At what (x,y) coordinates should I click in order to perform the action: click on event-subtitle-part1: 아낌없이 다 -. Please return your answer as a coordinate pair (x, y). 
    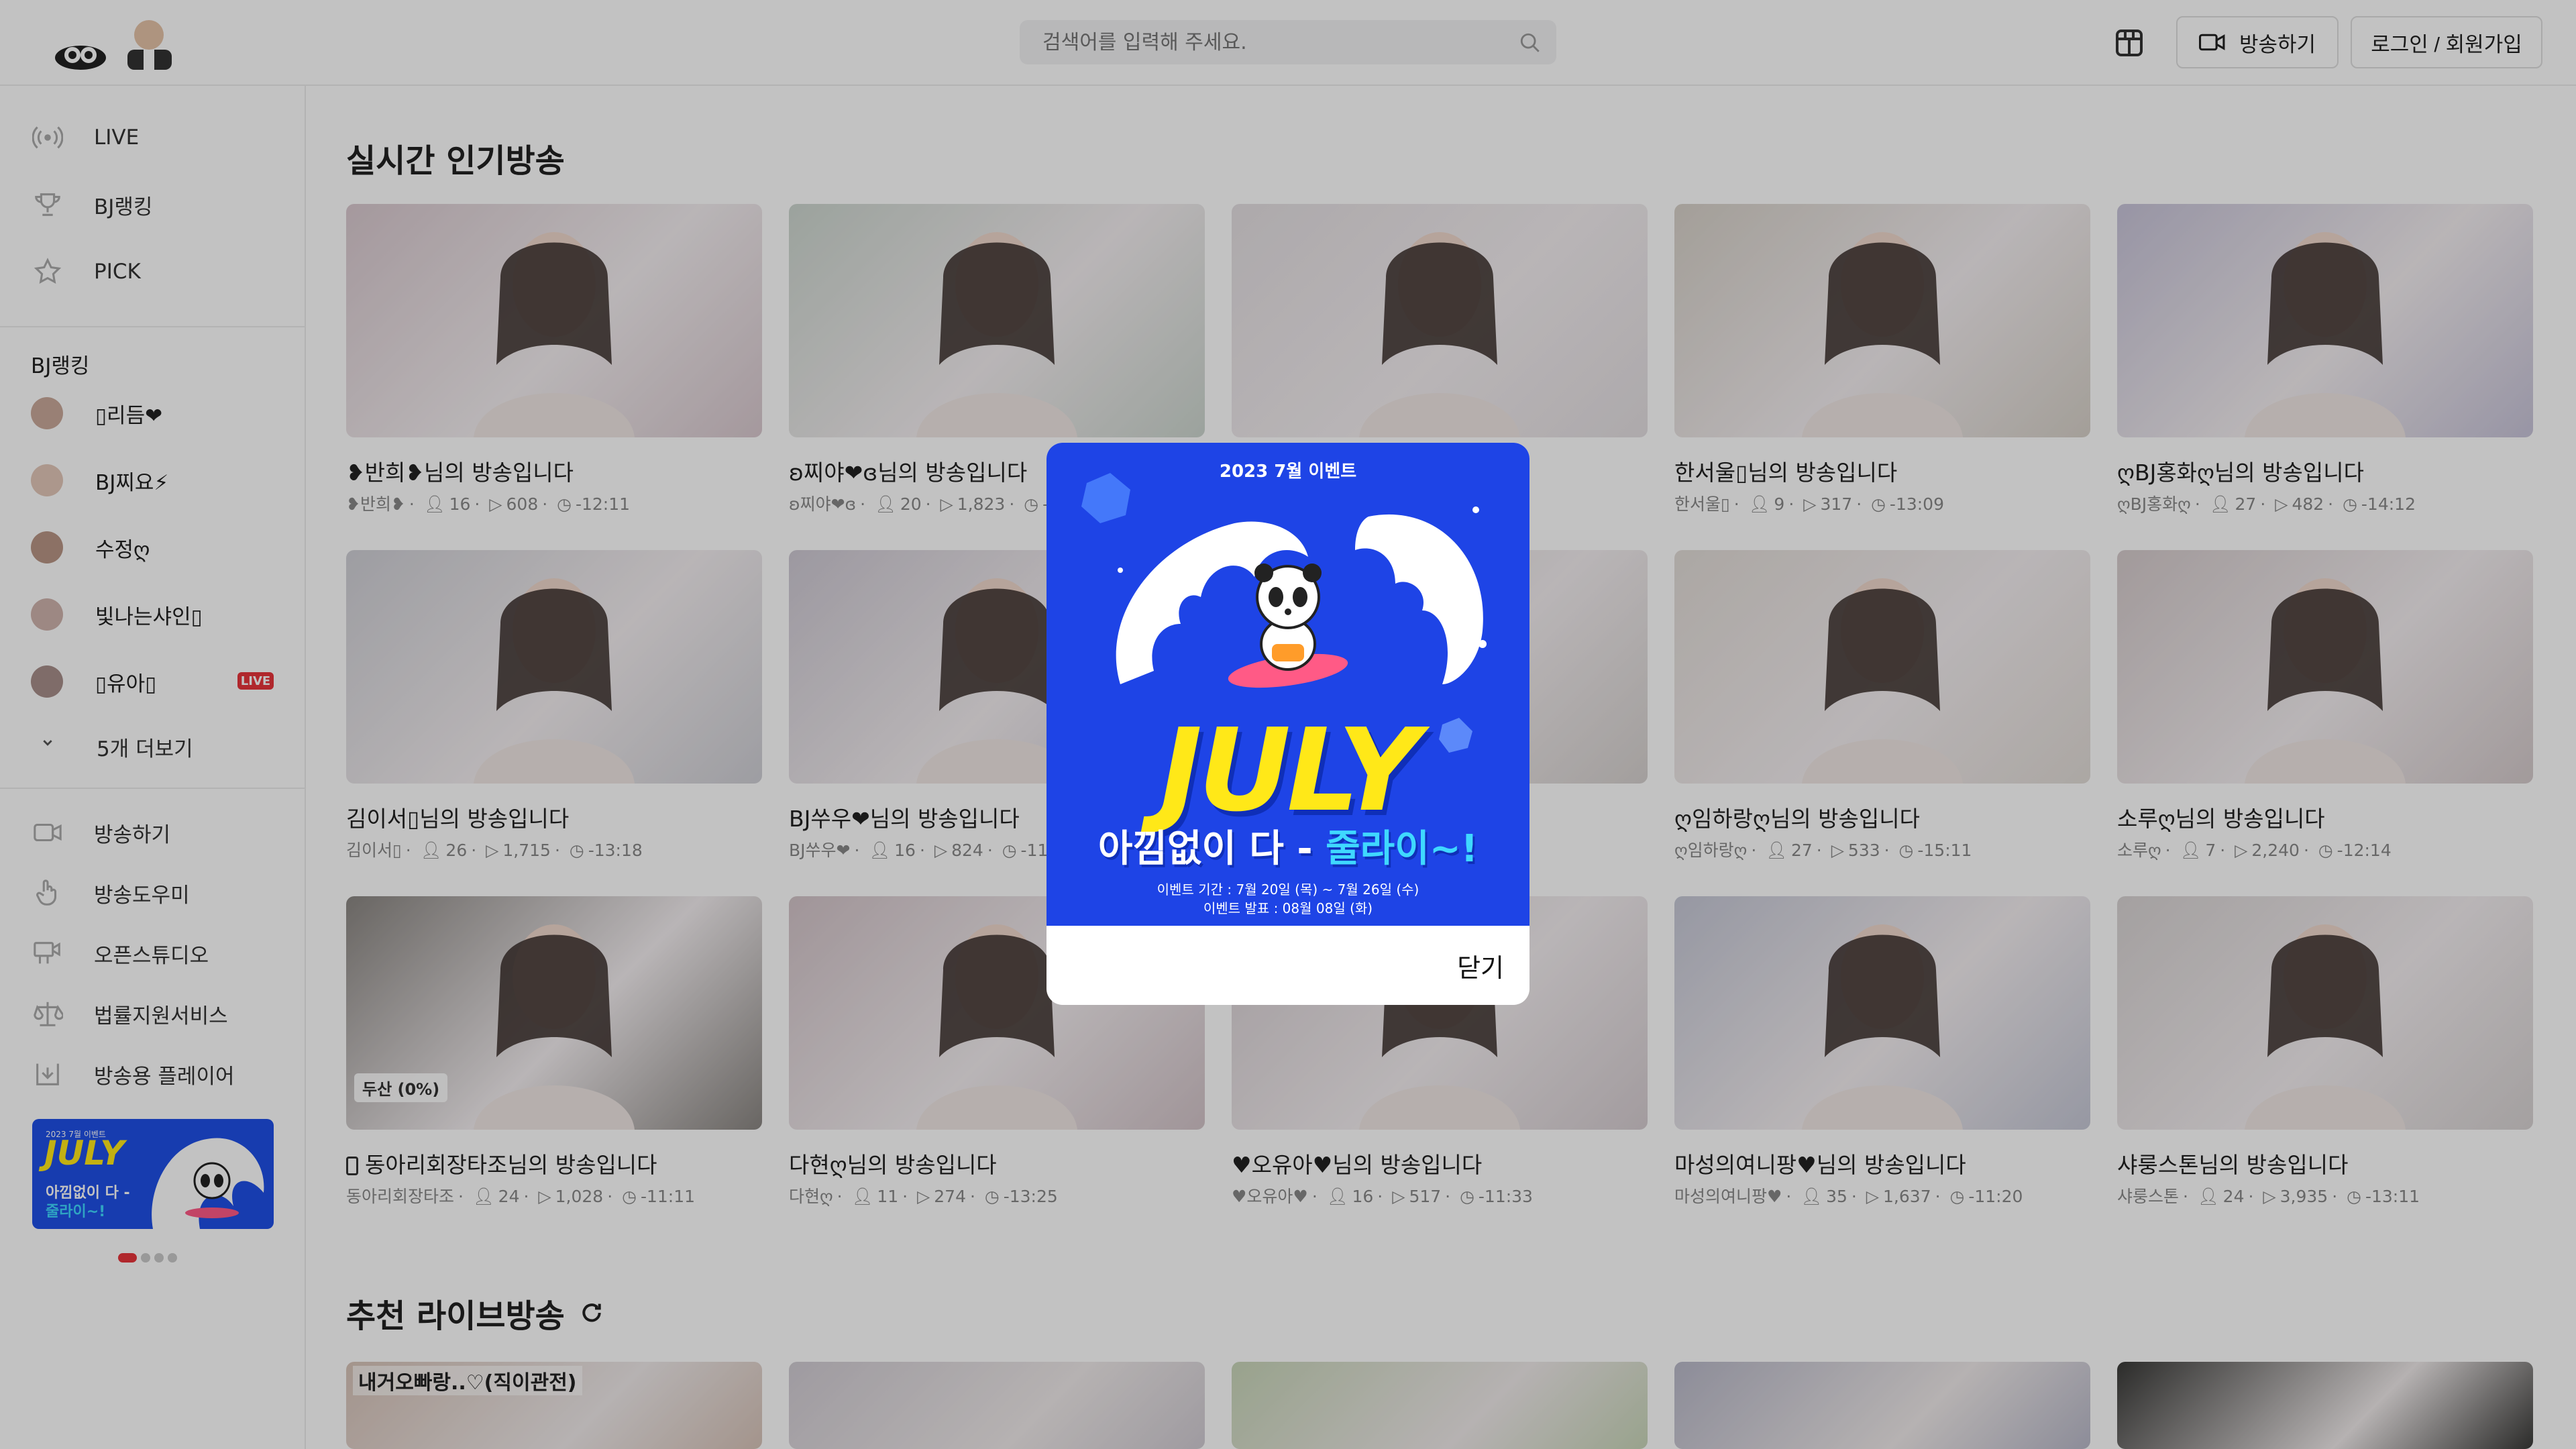
    Looking at the image, I should click on (1211, 849).